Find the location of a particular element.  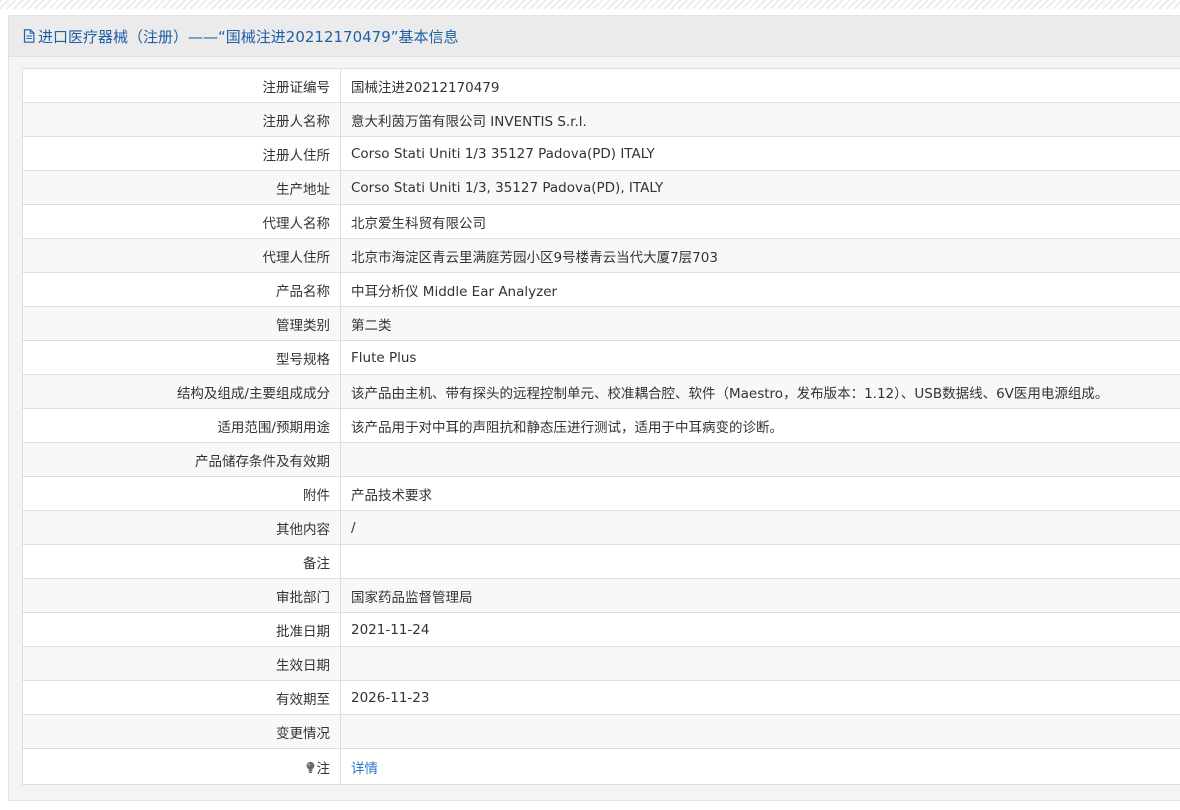

table-row: 产品储存条件及有效期 is located at coordinates (601, 459).